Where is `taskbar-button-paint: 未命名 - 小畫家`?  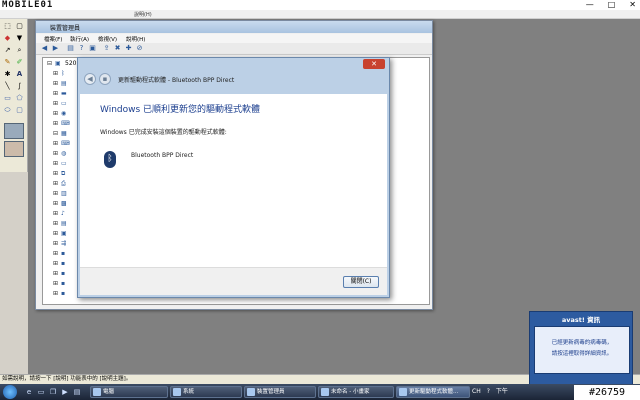 taskbar-button-paint: 未命名 - 小畫家 is located at coordinates (356, 392).